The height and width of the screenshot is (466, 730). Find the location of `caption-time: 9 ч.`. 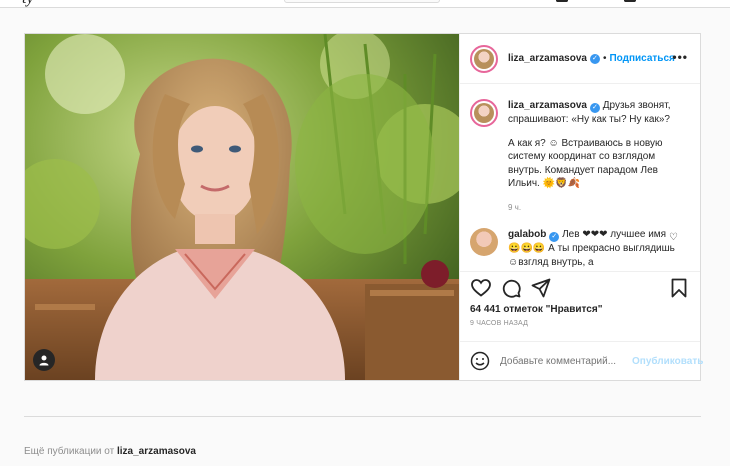

caption-time: 9 ч. is located at coordinates (597, 208).